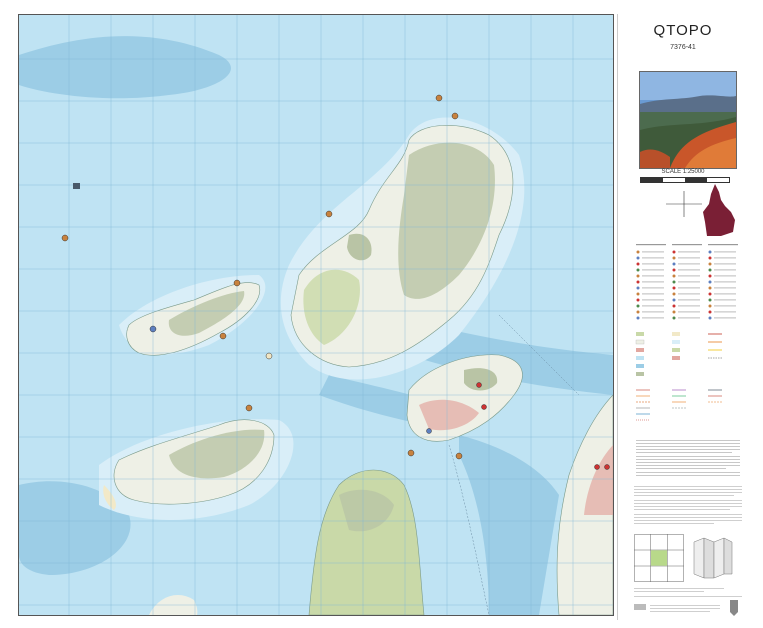  I want to click on adjoining-sheets-index, so click(659, 558).